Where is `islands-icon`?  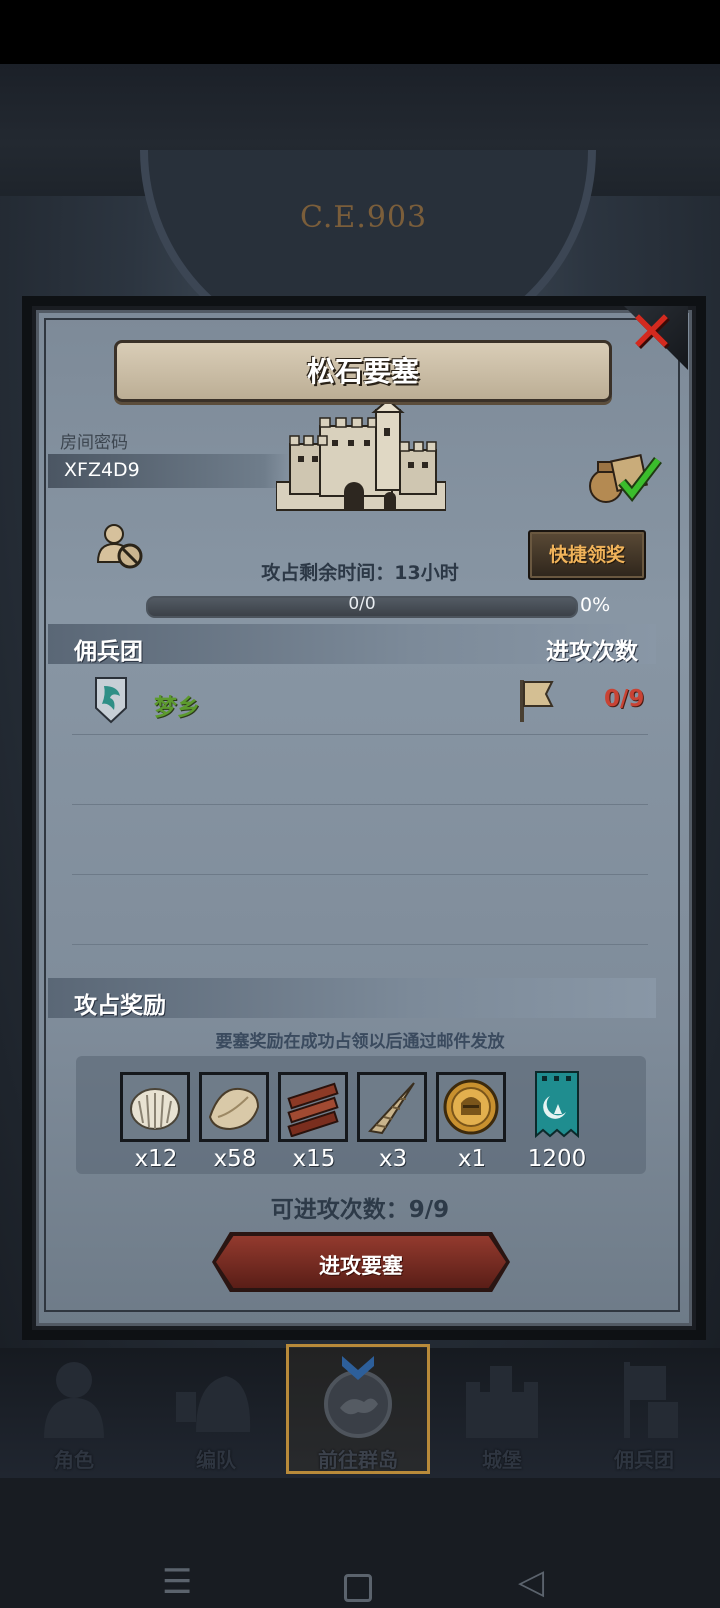
islands-icon is located at coordinates (358, 1397).